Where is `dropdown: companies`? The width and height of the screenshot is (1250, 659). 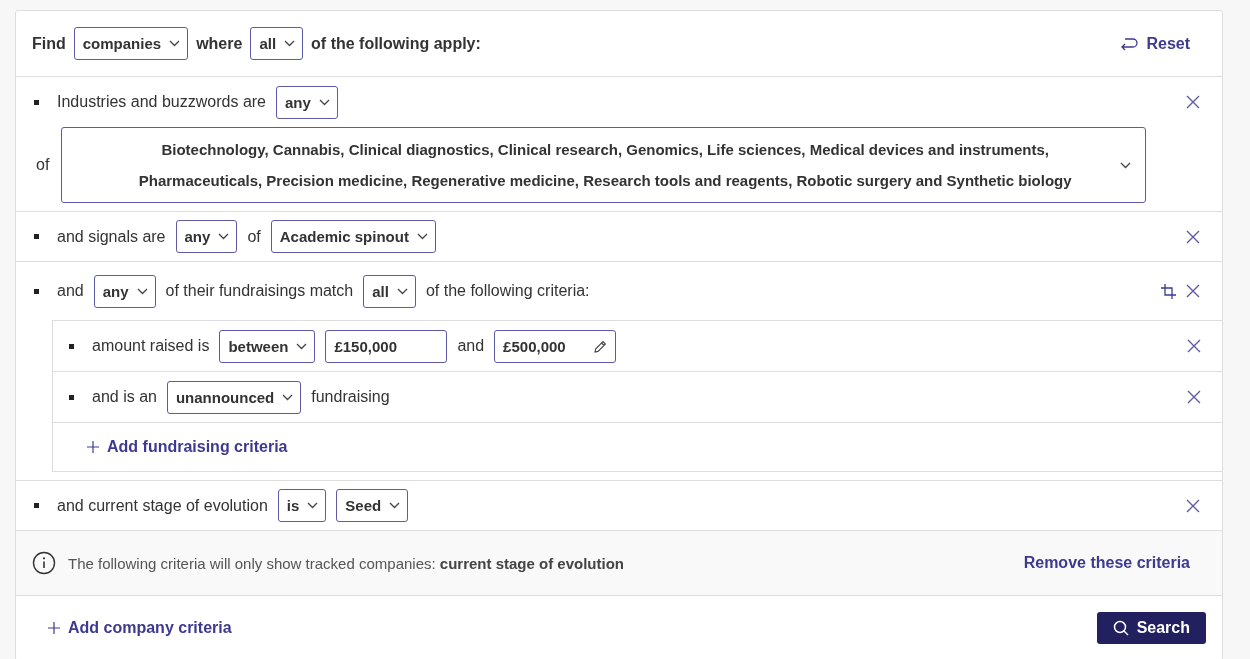 dropdown: companies is located at coordinates (131, 43).